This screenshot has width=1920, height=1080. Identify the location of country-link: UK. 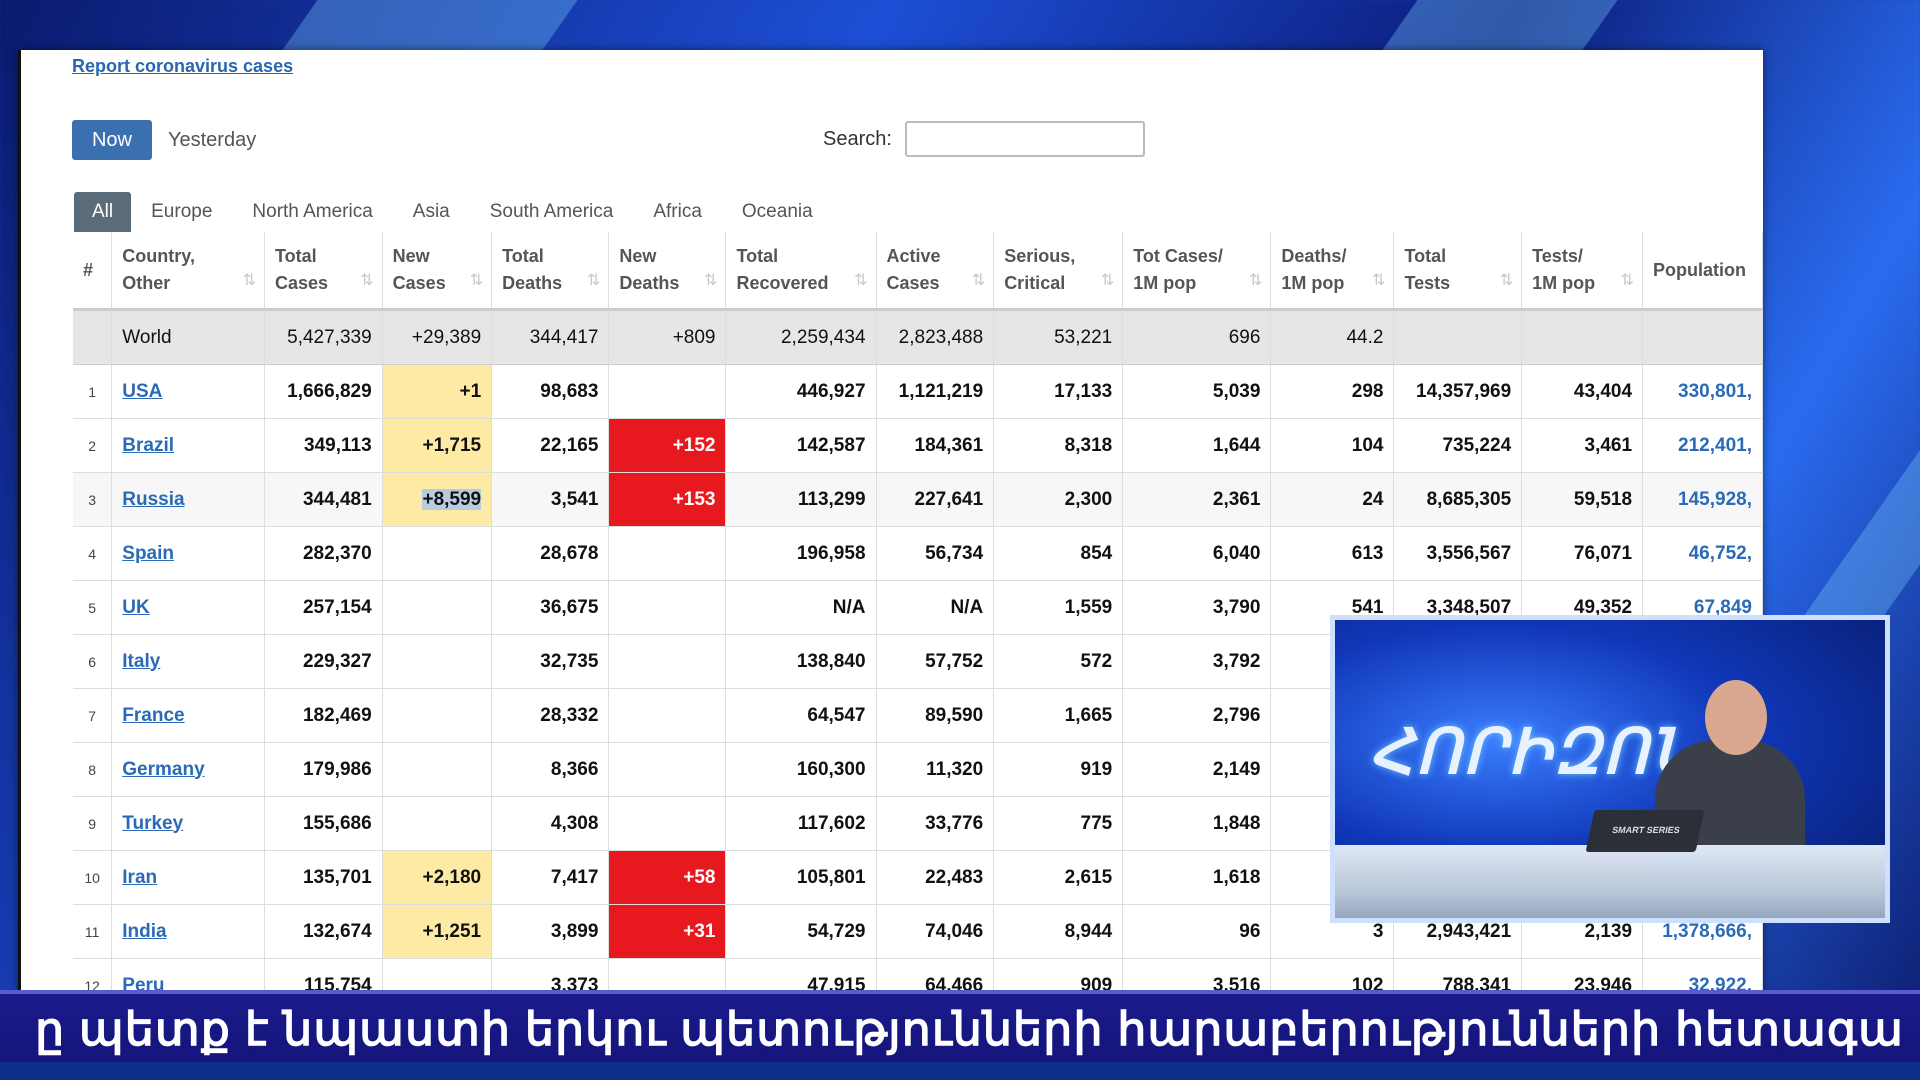
(135, 607).